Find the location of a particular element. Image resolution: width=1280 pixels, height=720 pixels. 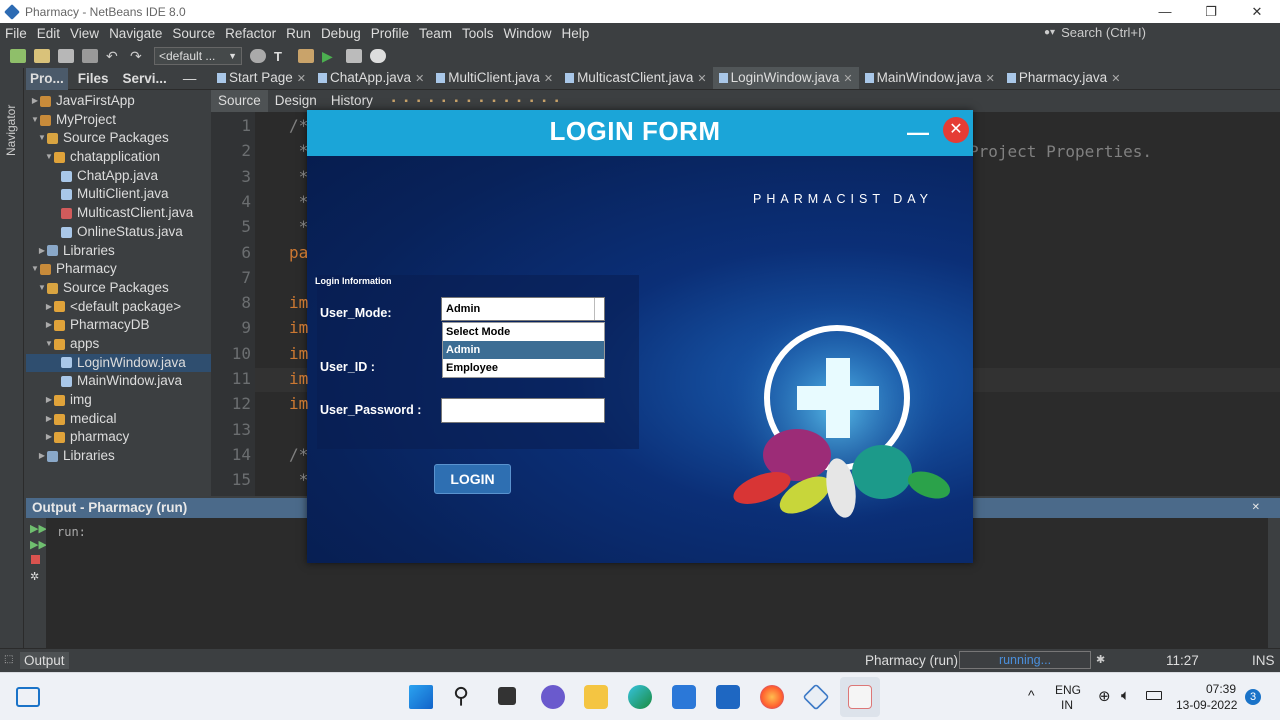

new-file-icon is located at coordinates (42, 56).